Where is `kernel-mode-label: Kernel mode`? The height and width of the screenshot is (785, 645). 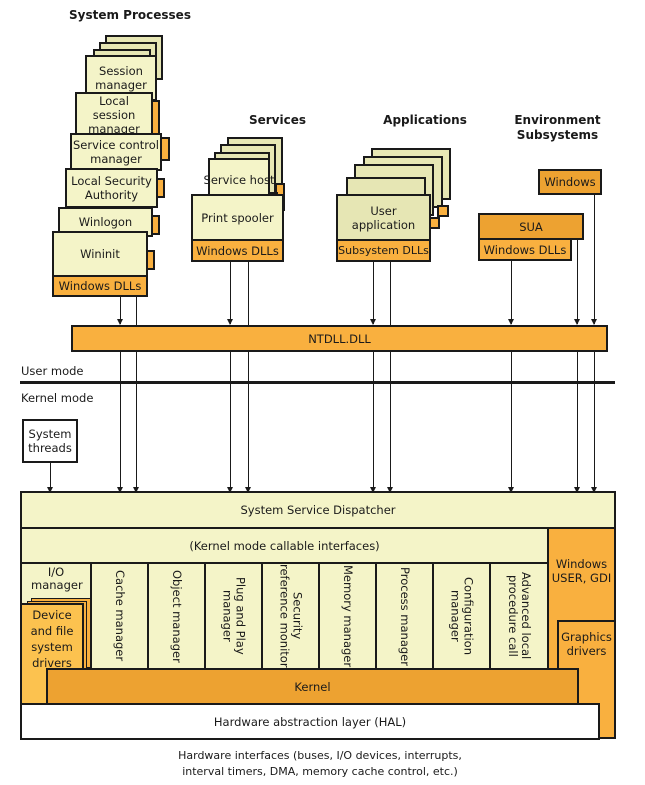 kernel-mode-label: Kernel mode is located at coordinates (57, 398).